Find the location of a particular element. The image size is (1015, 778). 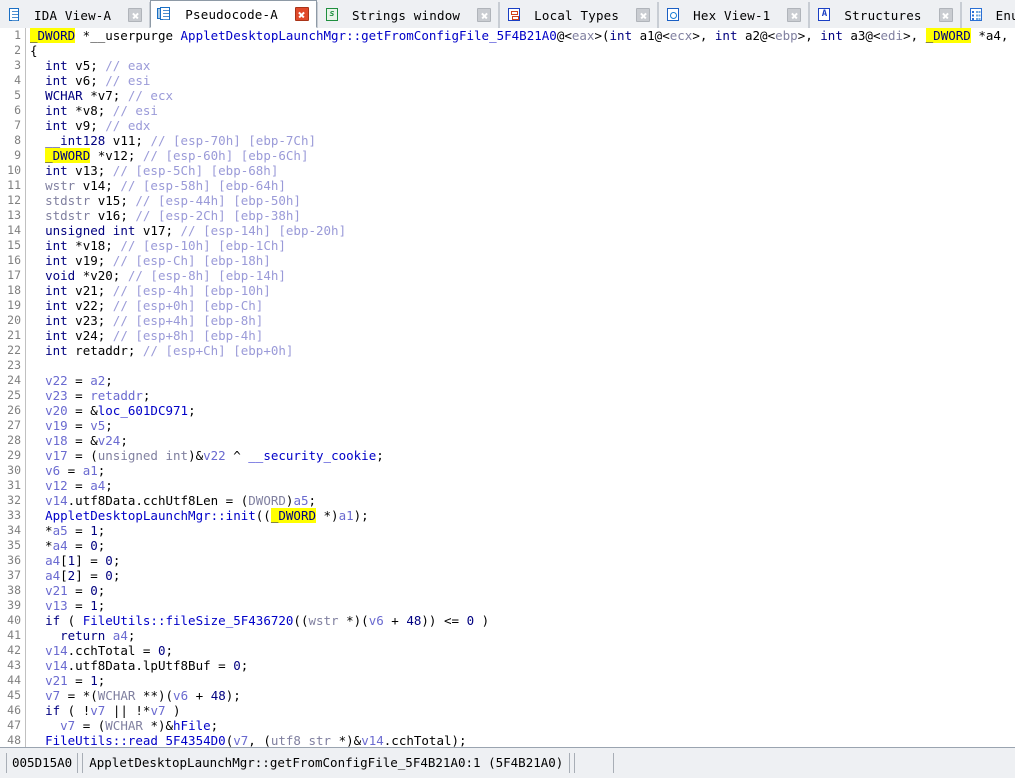

code-line: 23 is located at coordinates (507, 365).